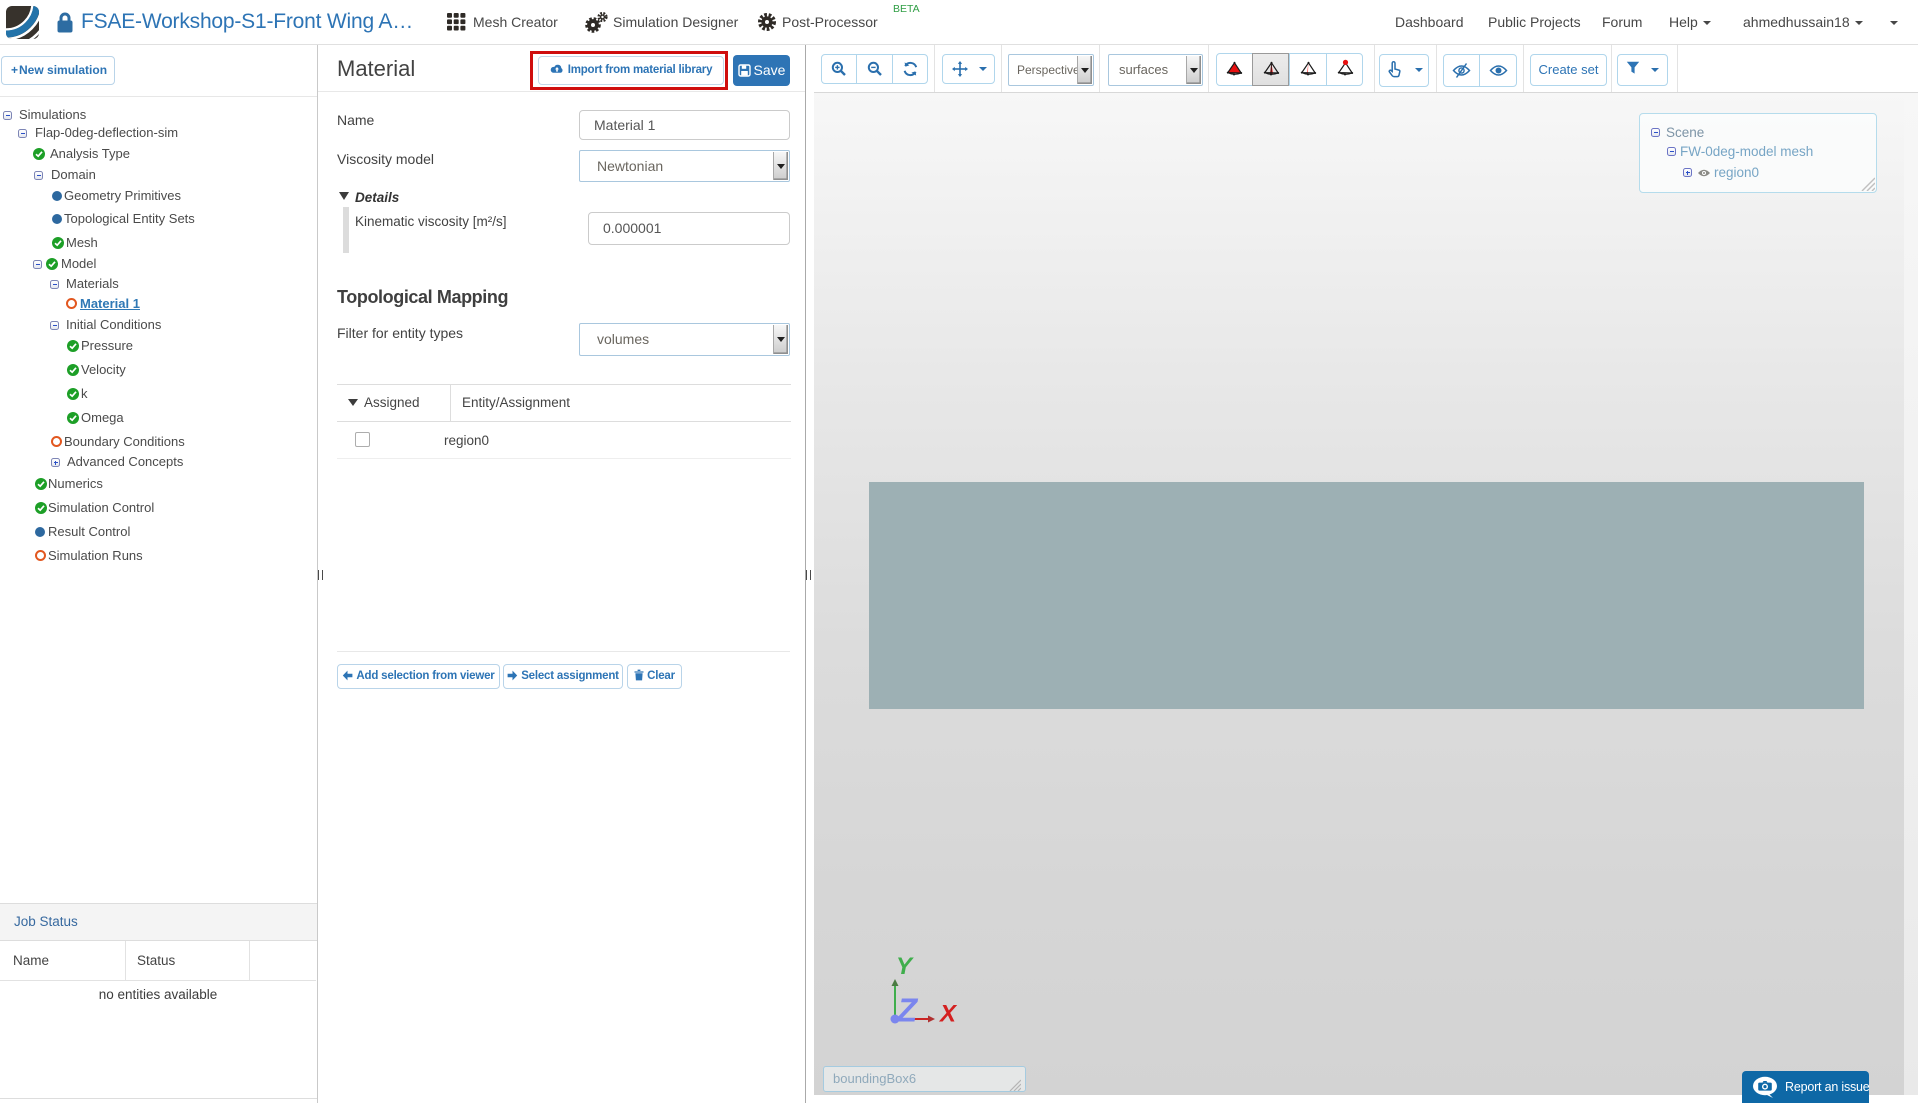 Image resolution: width=1918 pixels, height=1103 pixels. What do you see at coordinates (905, 966) in the screenshot?
I see `svg-text: Y` at bounding box center [905, 966].